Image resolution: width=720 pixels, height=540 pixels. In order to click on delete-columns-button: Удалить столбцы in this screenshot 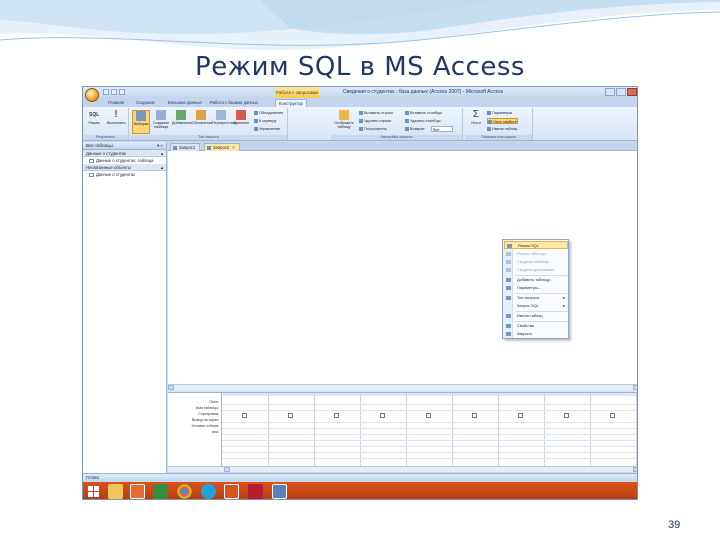, I will do `click(422, 121)`.